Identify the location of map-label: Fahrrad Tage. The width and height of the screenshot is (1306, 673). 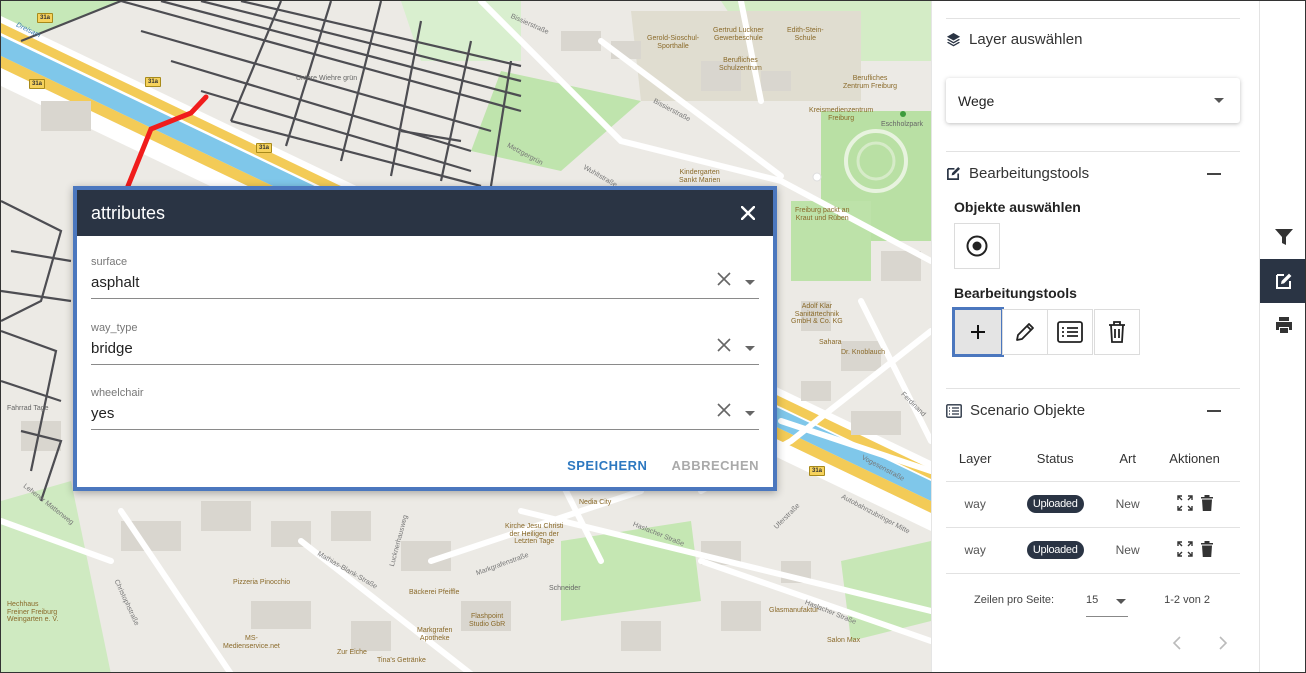
(28, 408).